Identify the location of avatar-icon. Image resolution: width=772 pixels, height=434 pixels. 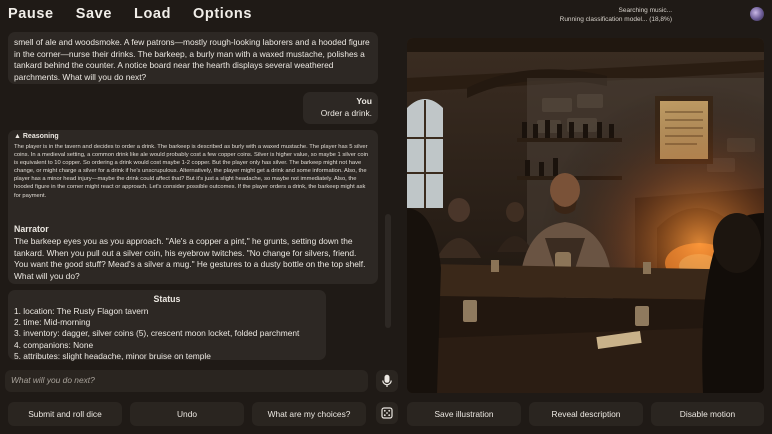
(757, 14).